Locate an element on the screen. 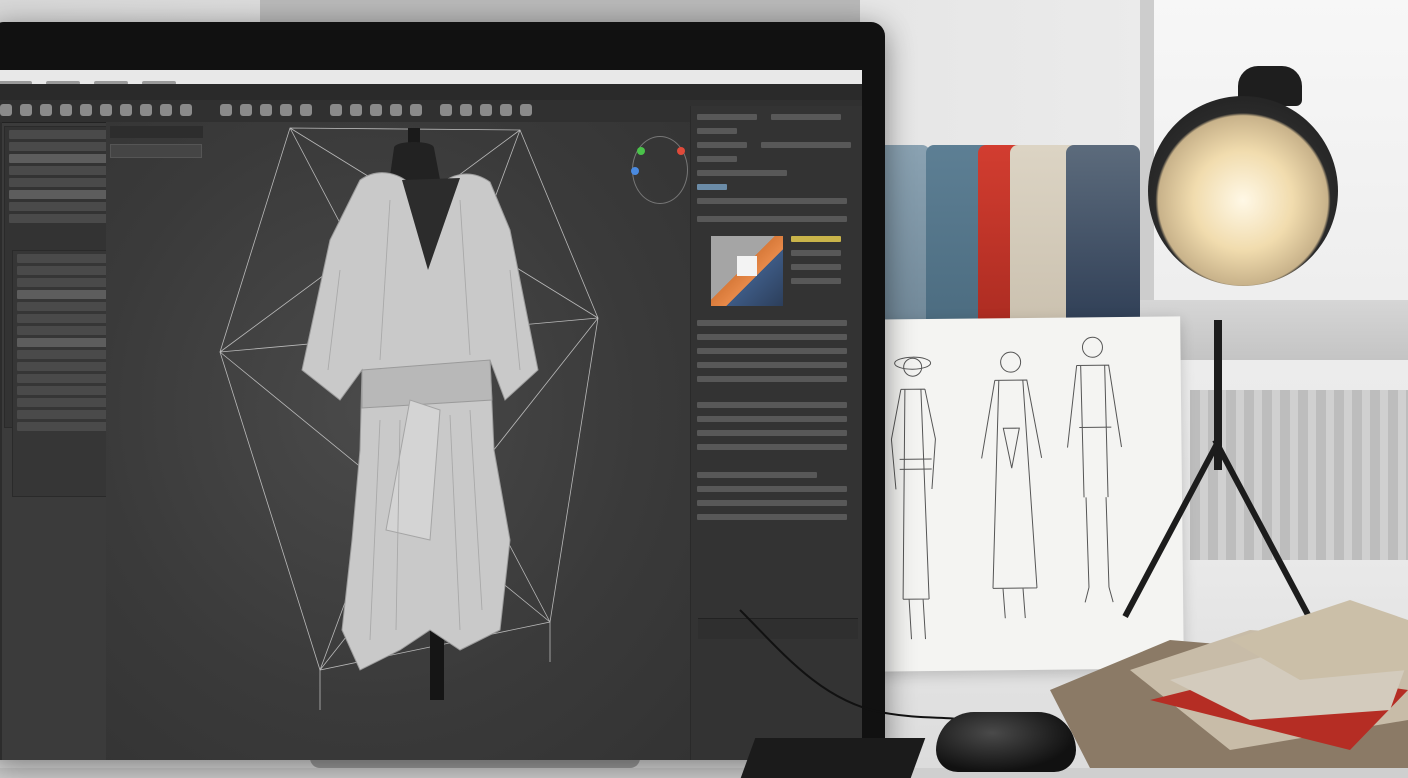  fabric-swatch-navy is located at coordinates (1103, 245).